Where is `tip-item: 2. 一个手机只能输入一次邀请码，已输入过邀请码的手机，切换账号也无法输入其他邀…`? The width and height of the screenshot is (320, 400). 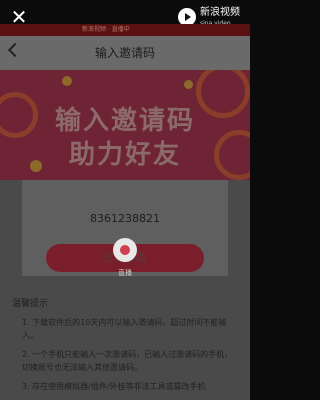
tip-item: 2. 一个手机只能输入一次邀请码，已输入过邀请码的手机，切换账号也无法输入其他邀… is located at coordinates (127, 361).